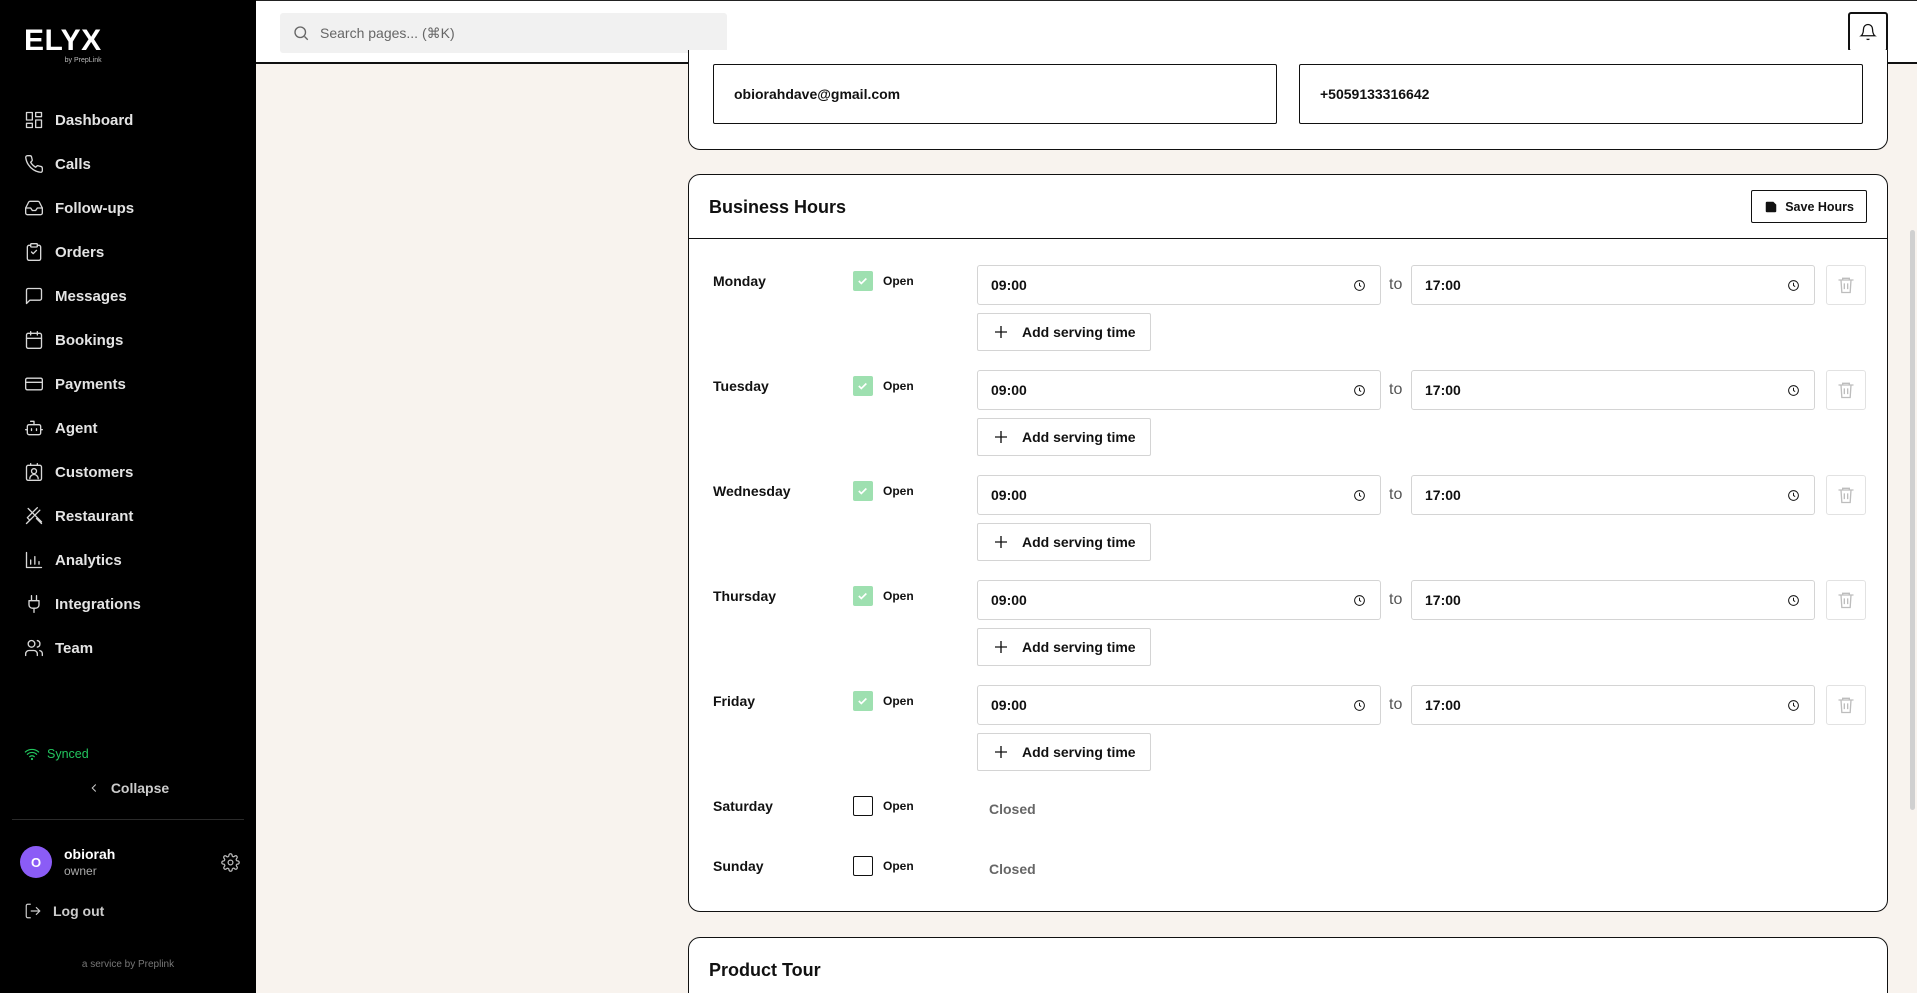 This screenshot has width=1917, height=993. I want to click on sidebar-item-bookings: Bookings, so click(128, 340).